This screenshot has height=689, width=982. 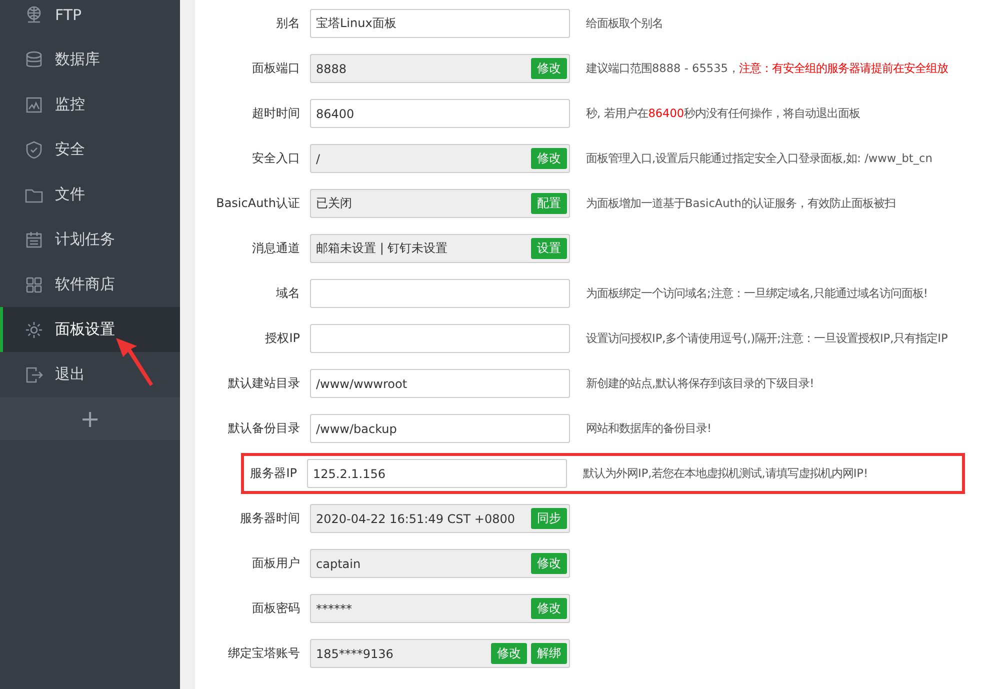 I want to click on field-hint: 新创建的站点,默认将保存到该目录的下级目录!, so click(x=700, y=383).